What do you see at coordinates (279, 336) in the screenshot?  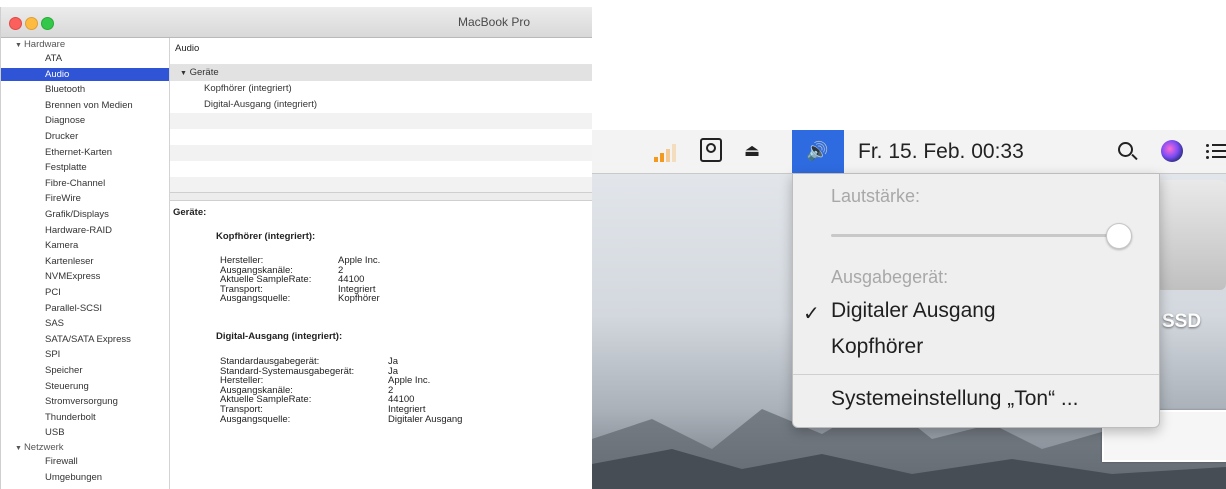 I see `device-title: Digital-Ausgang (integriert):` at bounding box center [279, 336].